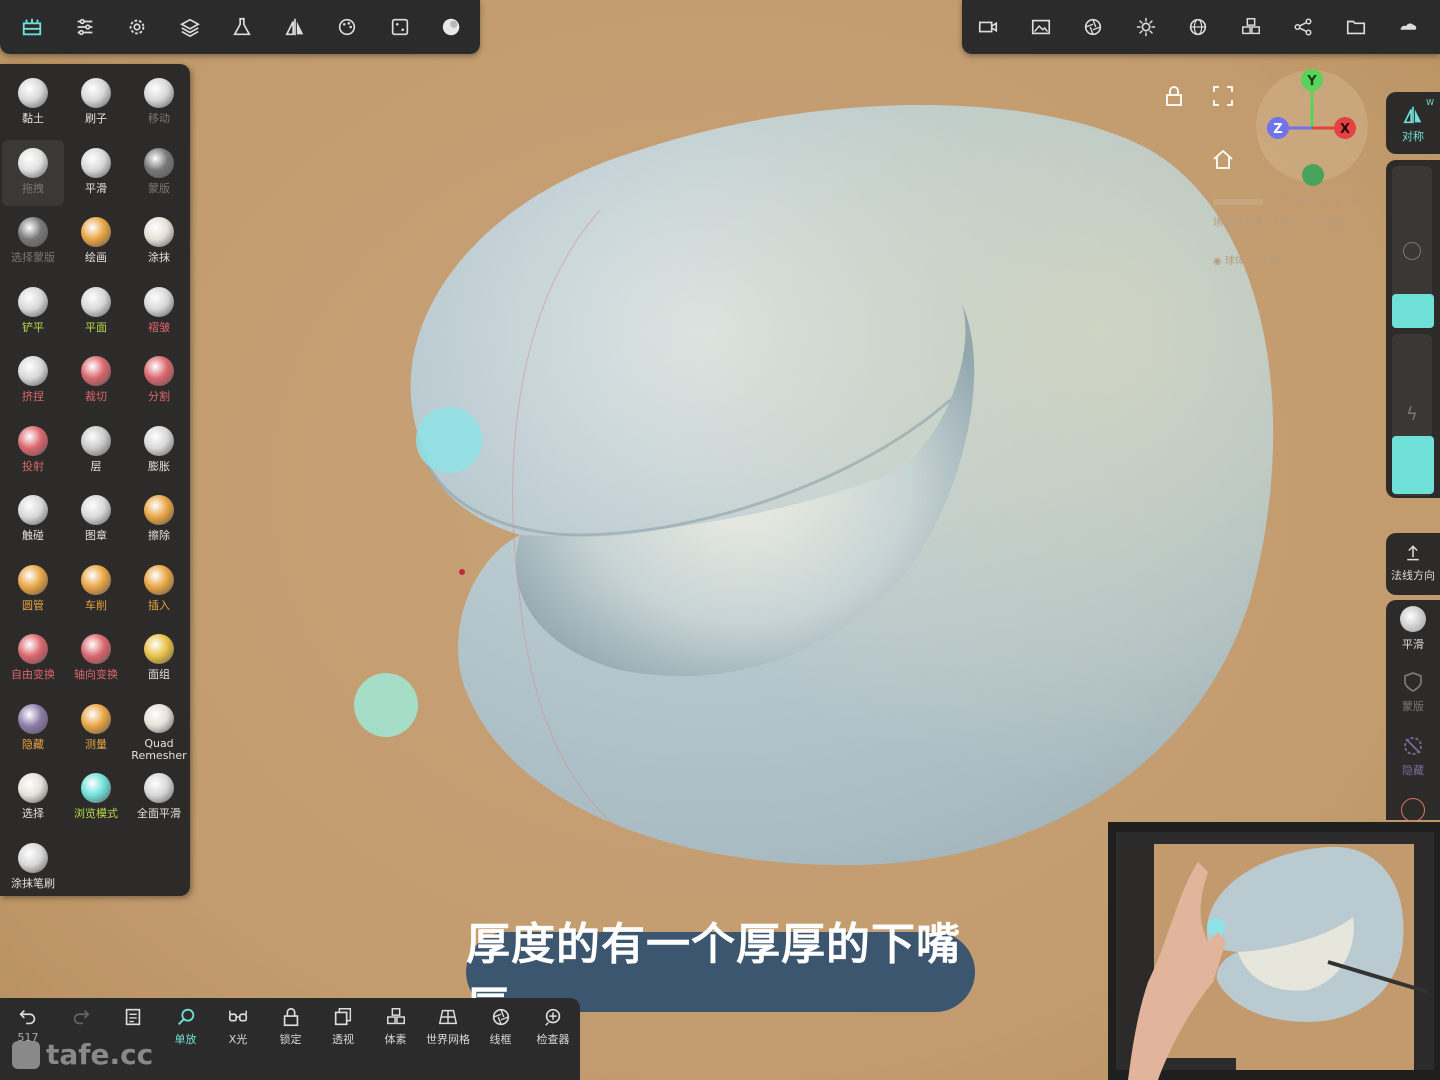 The width and height of the screenshot is (1440, 1080). Describe the element at coordinates (33, 798) in the screenshot. I see `tool-button: 选择` at that location.